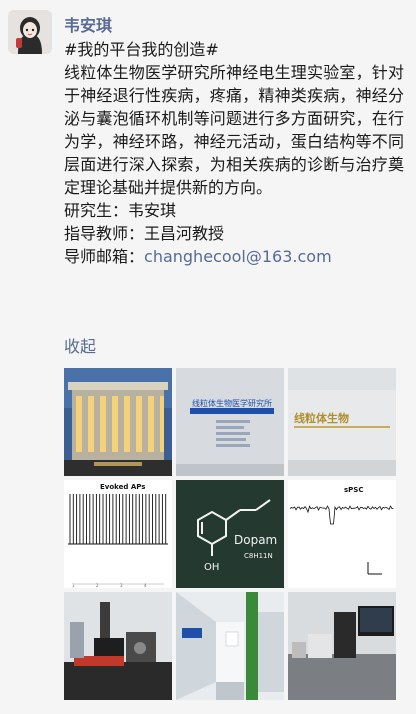 This screenshot has height=714, width=416. I want to click on image-wall-sign: 线粒体生物医学研究所, so click(230, 422).